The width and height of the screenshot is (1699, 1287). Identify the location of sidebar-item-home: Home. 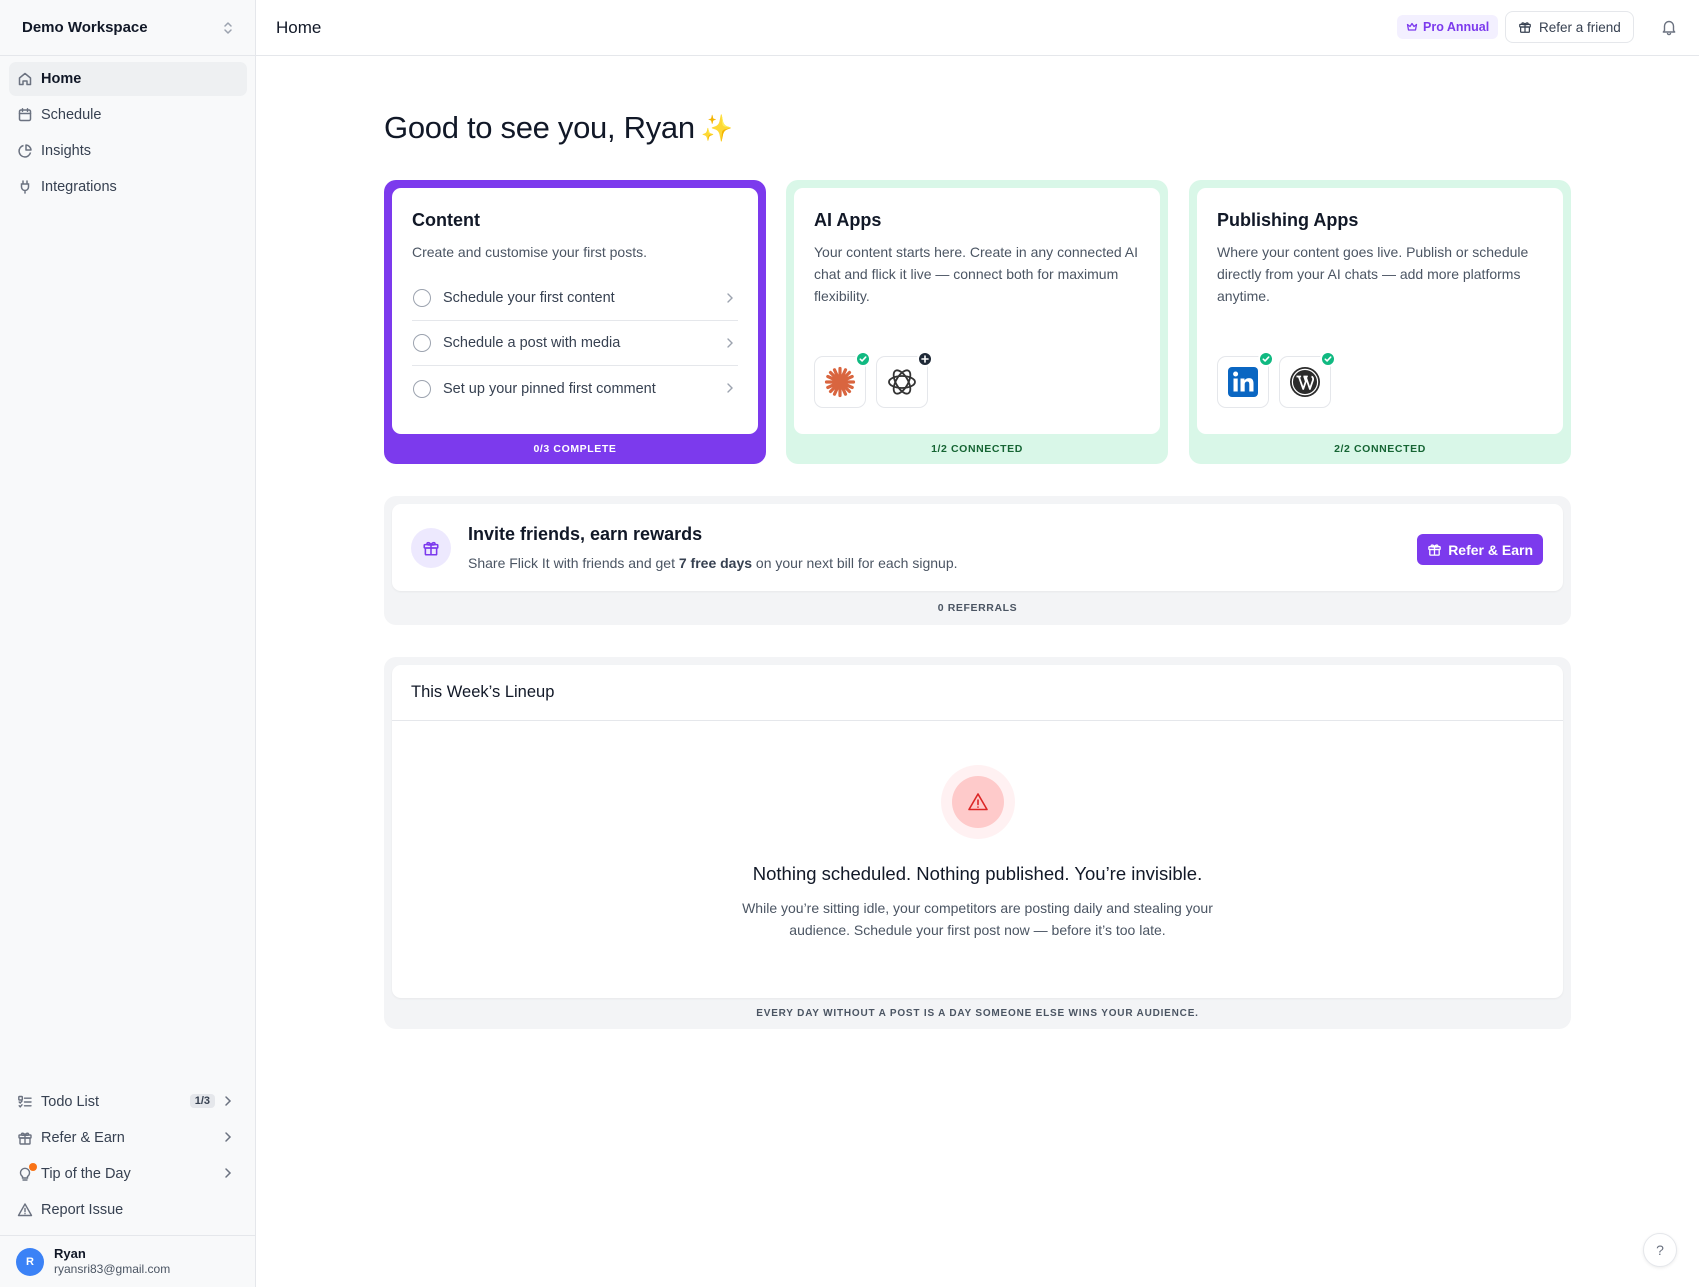
(128, 79).